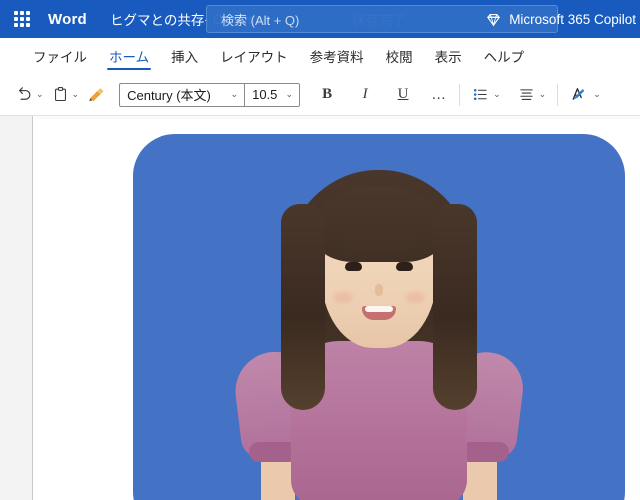  I want to click on tab-insert: 挿入, so click(184, 55).